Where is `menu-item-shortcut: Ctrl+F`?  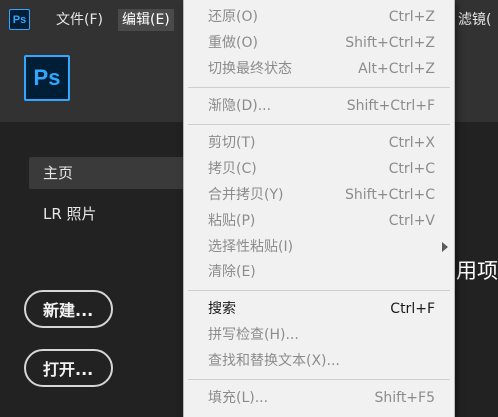 menu-item-shortcut: Ctrl+F is located at coordinates (412, 309).